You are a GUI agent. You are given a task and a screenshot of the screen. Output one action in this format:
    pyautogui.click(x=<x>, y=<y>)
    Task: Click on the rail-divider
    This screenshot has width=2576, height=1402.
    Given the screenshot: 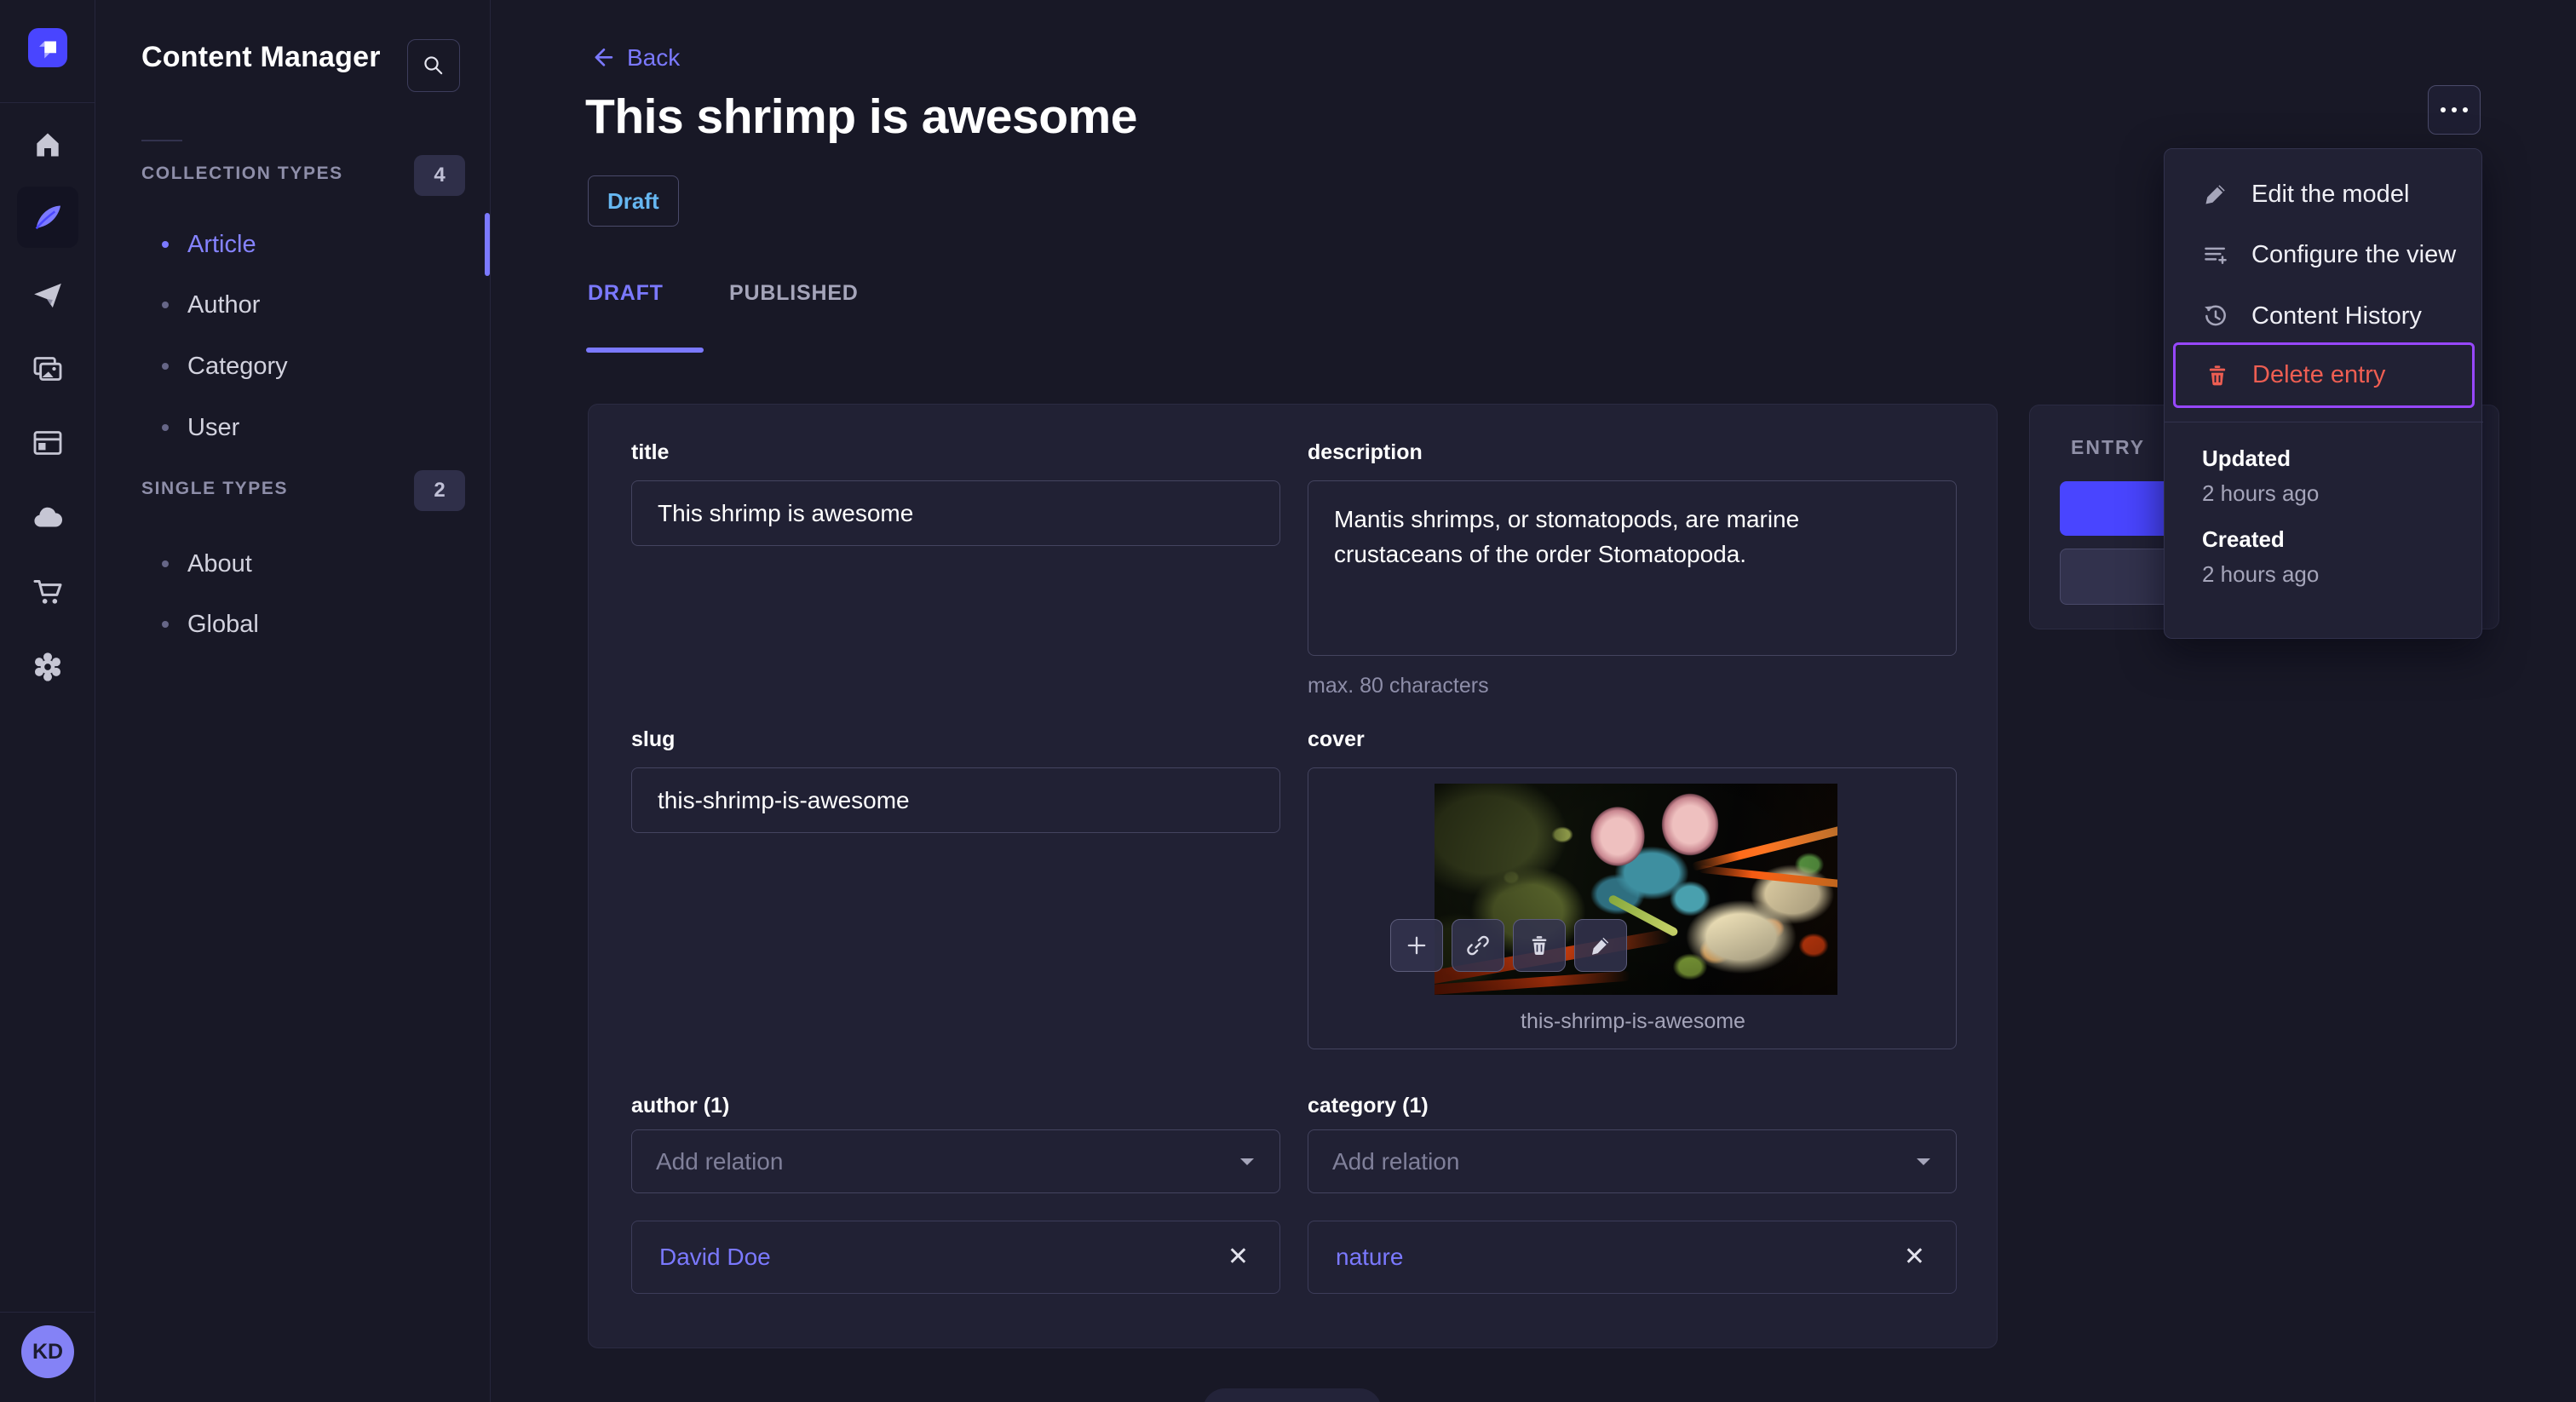 What is the action you would take?
    pyautogui.click(x=48, y=102)
    